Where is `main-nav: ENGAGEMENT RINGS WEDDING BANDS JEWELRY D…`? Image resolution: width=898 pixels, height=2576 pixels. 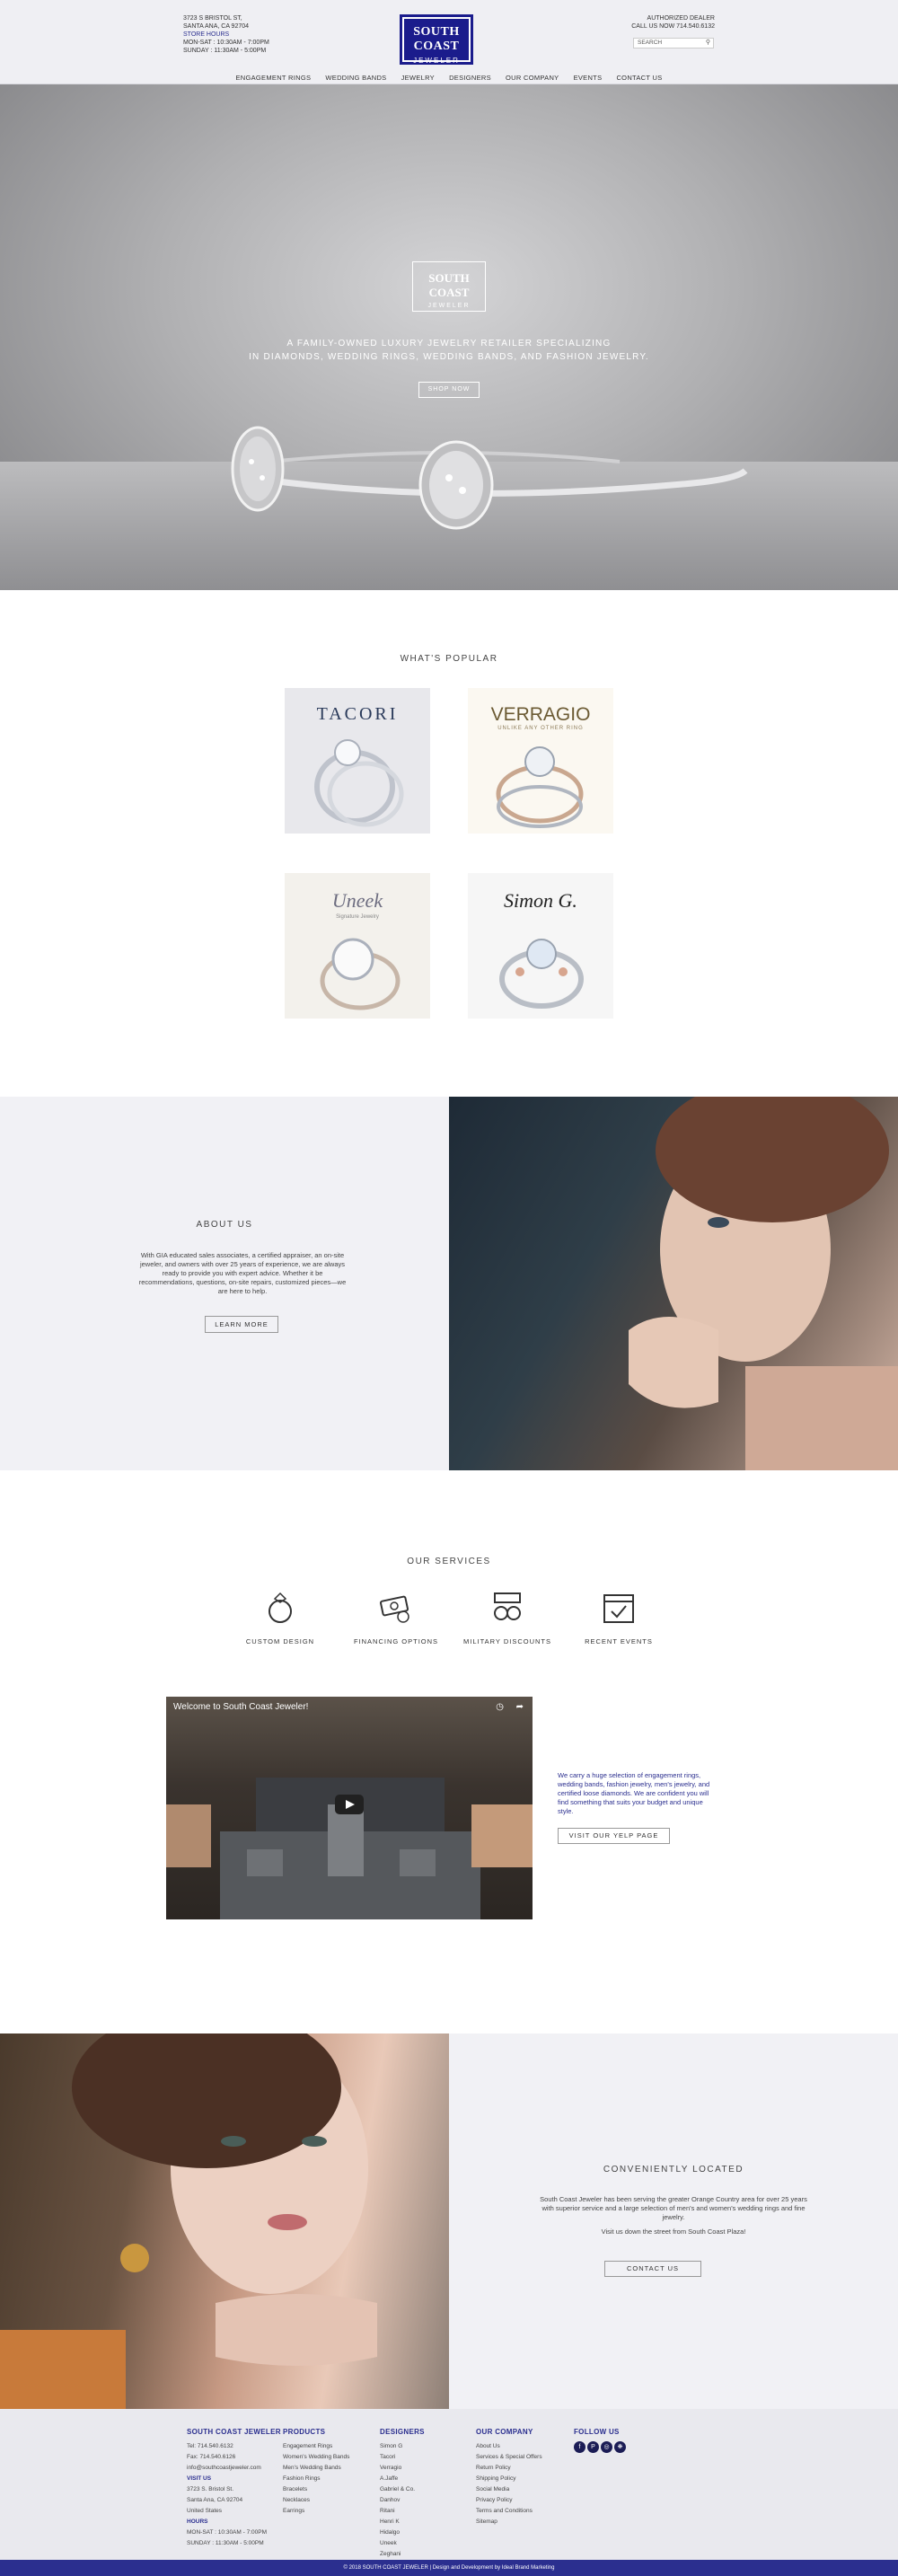 main-nav: ENGAGEMENT RINGS WEDDING BANDS JEWELRY D… is located at coordinates (449, 78).